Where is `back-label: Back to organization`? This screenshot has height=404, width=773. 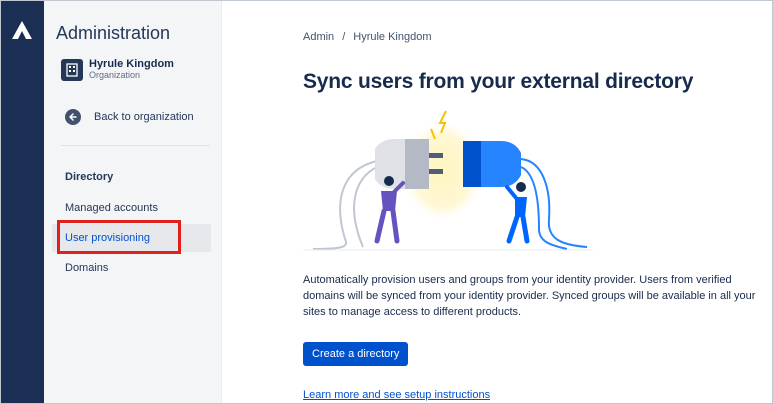 back-label: Back to organization is located at coordinates (144, 117).